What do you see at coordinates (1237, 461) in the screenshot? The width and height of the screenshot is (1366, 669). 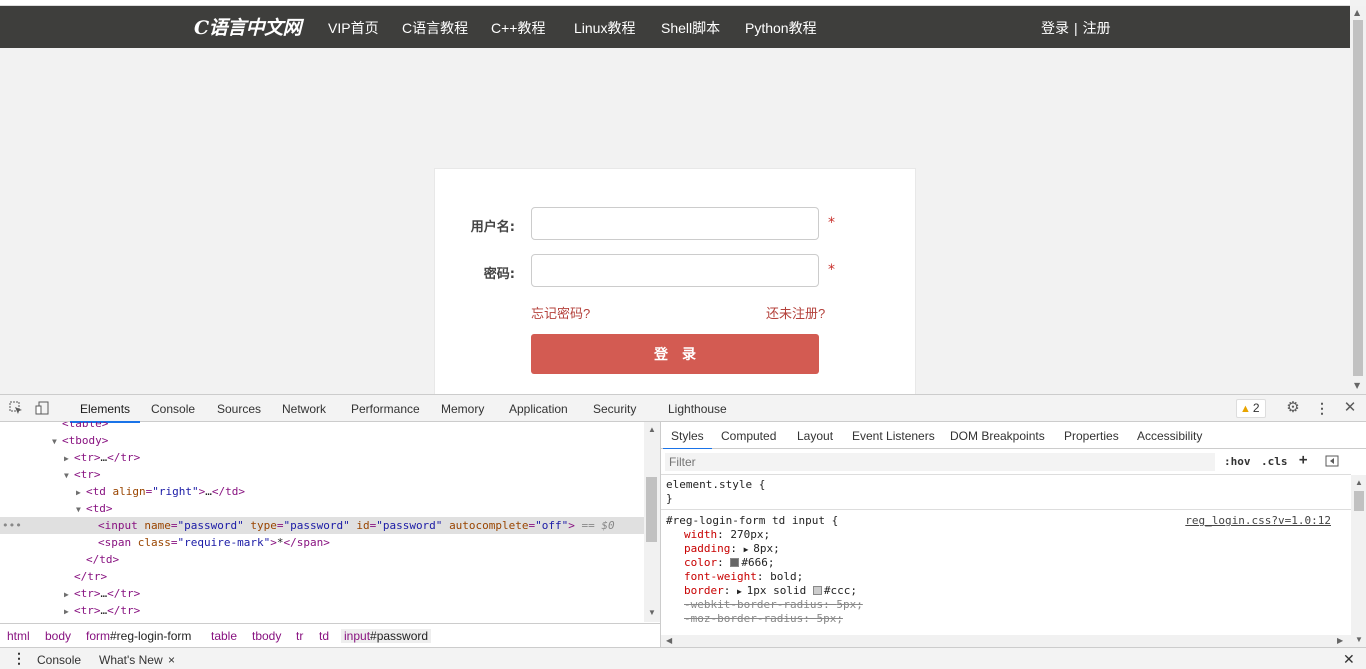 I see `hover-state-toggle: :hov` at bounding box center [1237, 461].